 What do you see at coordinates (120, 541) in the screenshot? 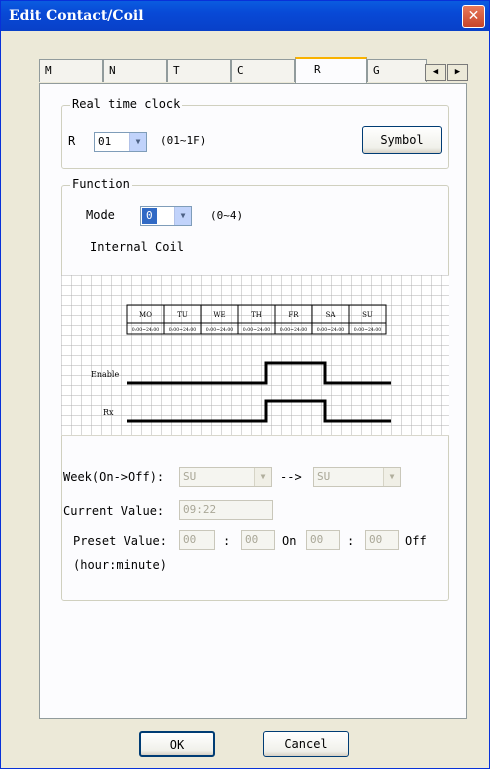
I see `preset-value-label: Preset Value:` at bounding box center [120, 541].